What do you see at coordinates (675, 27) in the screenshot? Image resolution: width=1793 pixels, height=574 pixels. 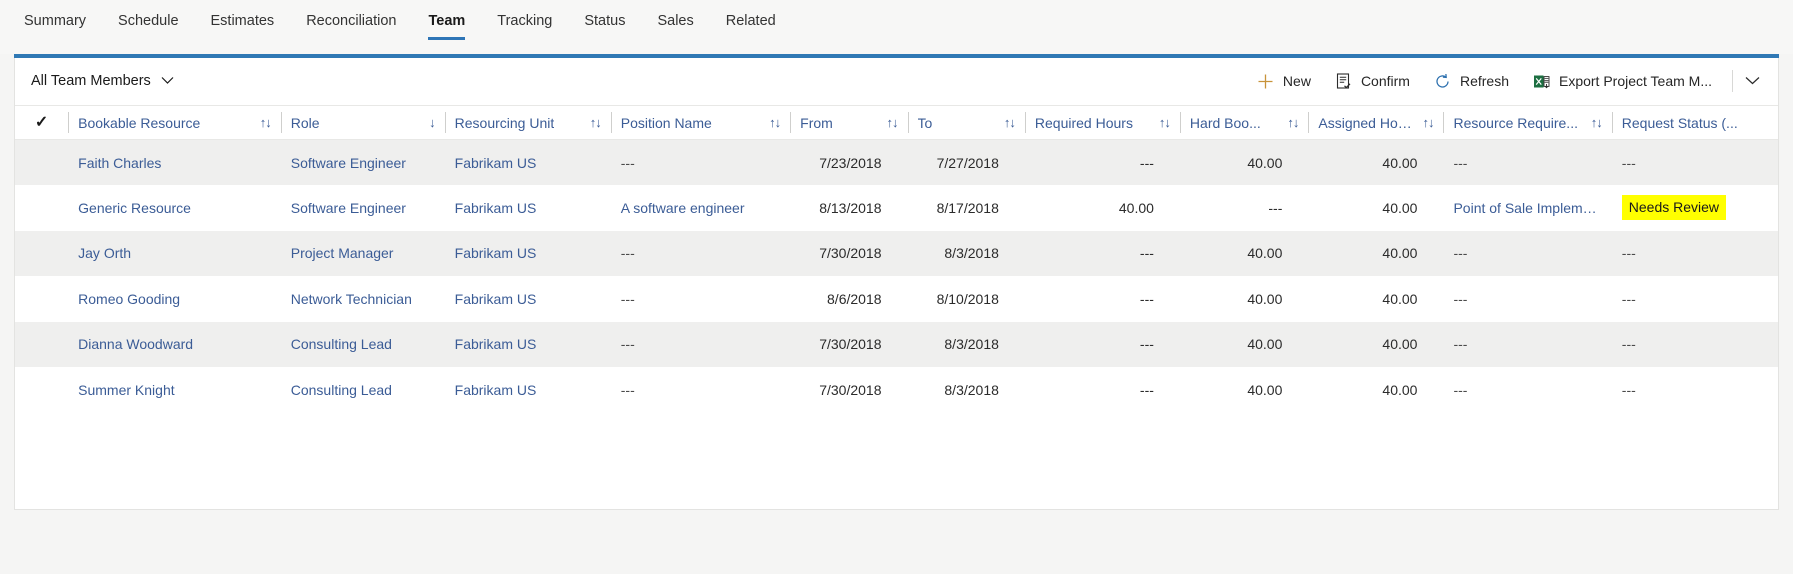 I see `tab-sales: Sales` at bounding box center [675, 27].